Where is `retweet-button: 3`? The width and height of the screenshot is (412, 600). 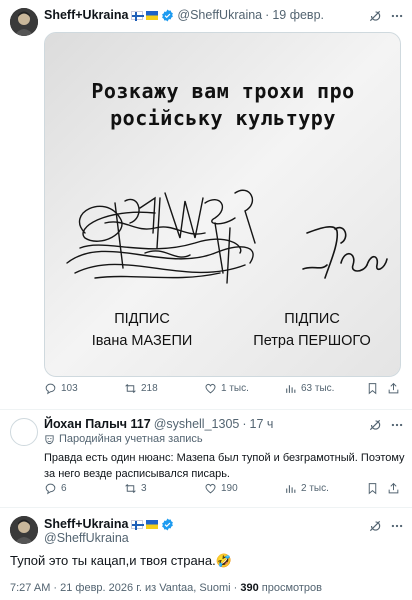
retweet-button: 3 is located at coordinates (135, 488).